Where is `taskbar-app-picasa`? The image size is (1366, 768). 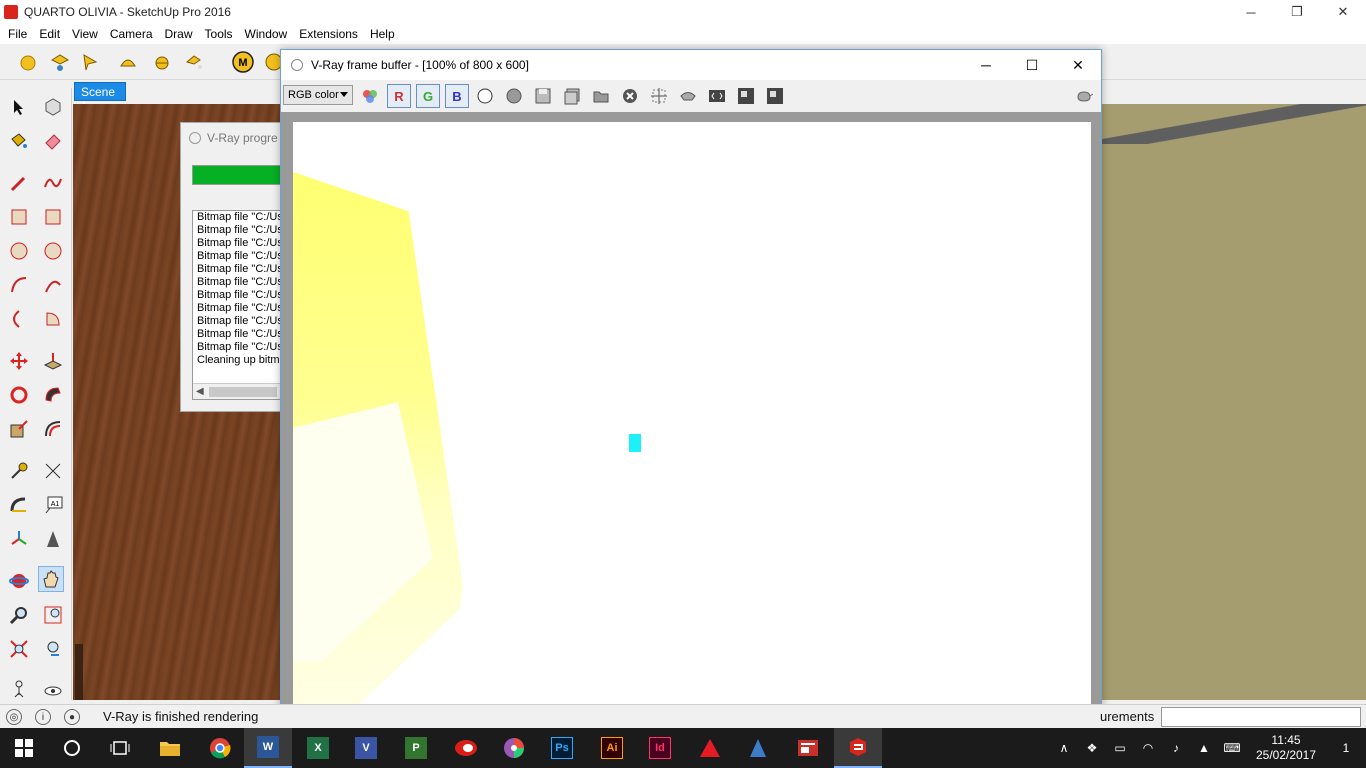 taskbar-app-picasa is located at coordinates (514, 748).